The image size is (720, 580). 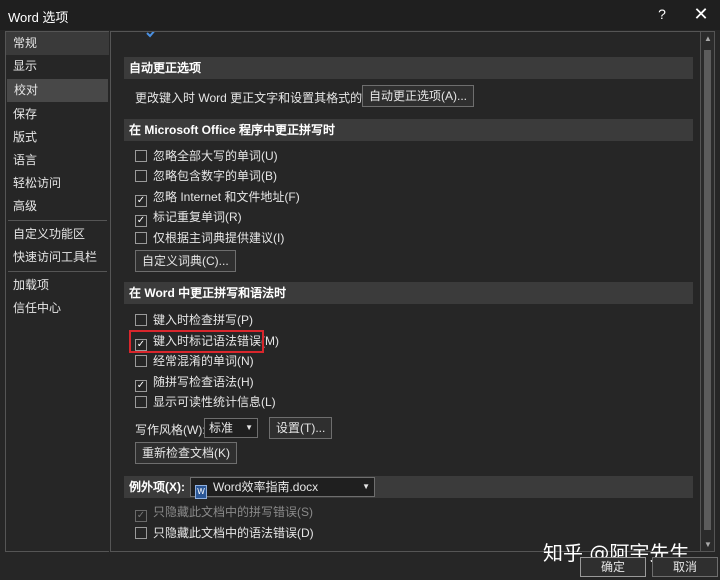 I want to click on option-check-spelling: 键入时检查拼写(P), so click(x=194, y=320).